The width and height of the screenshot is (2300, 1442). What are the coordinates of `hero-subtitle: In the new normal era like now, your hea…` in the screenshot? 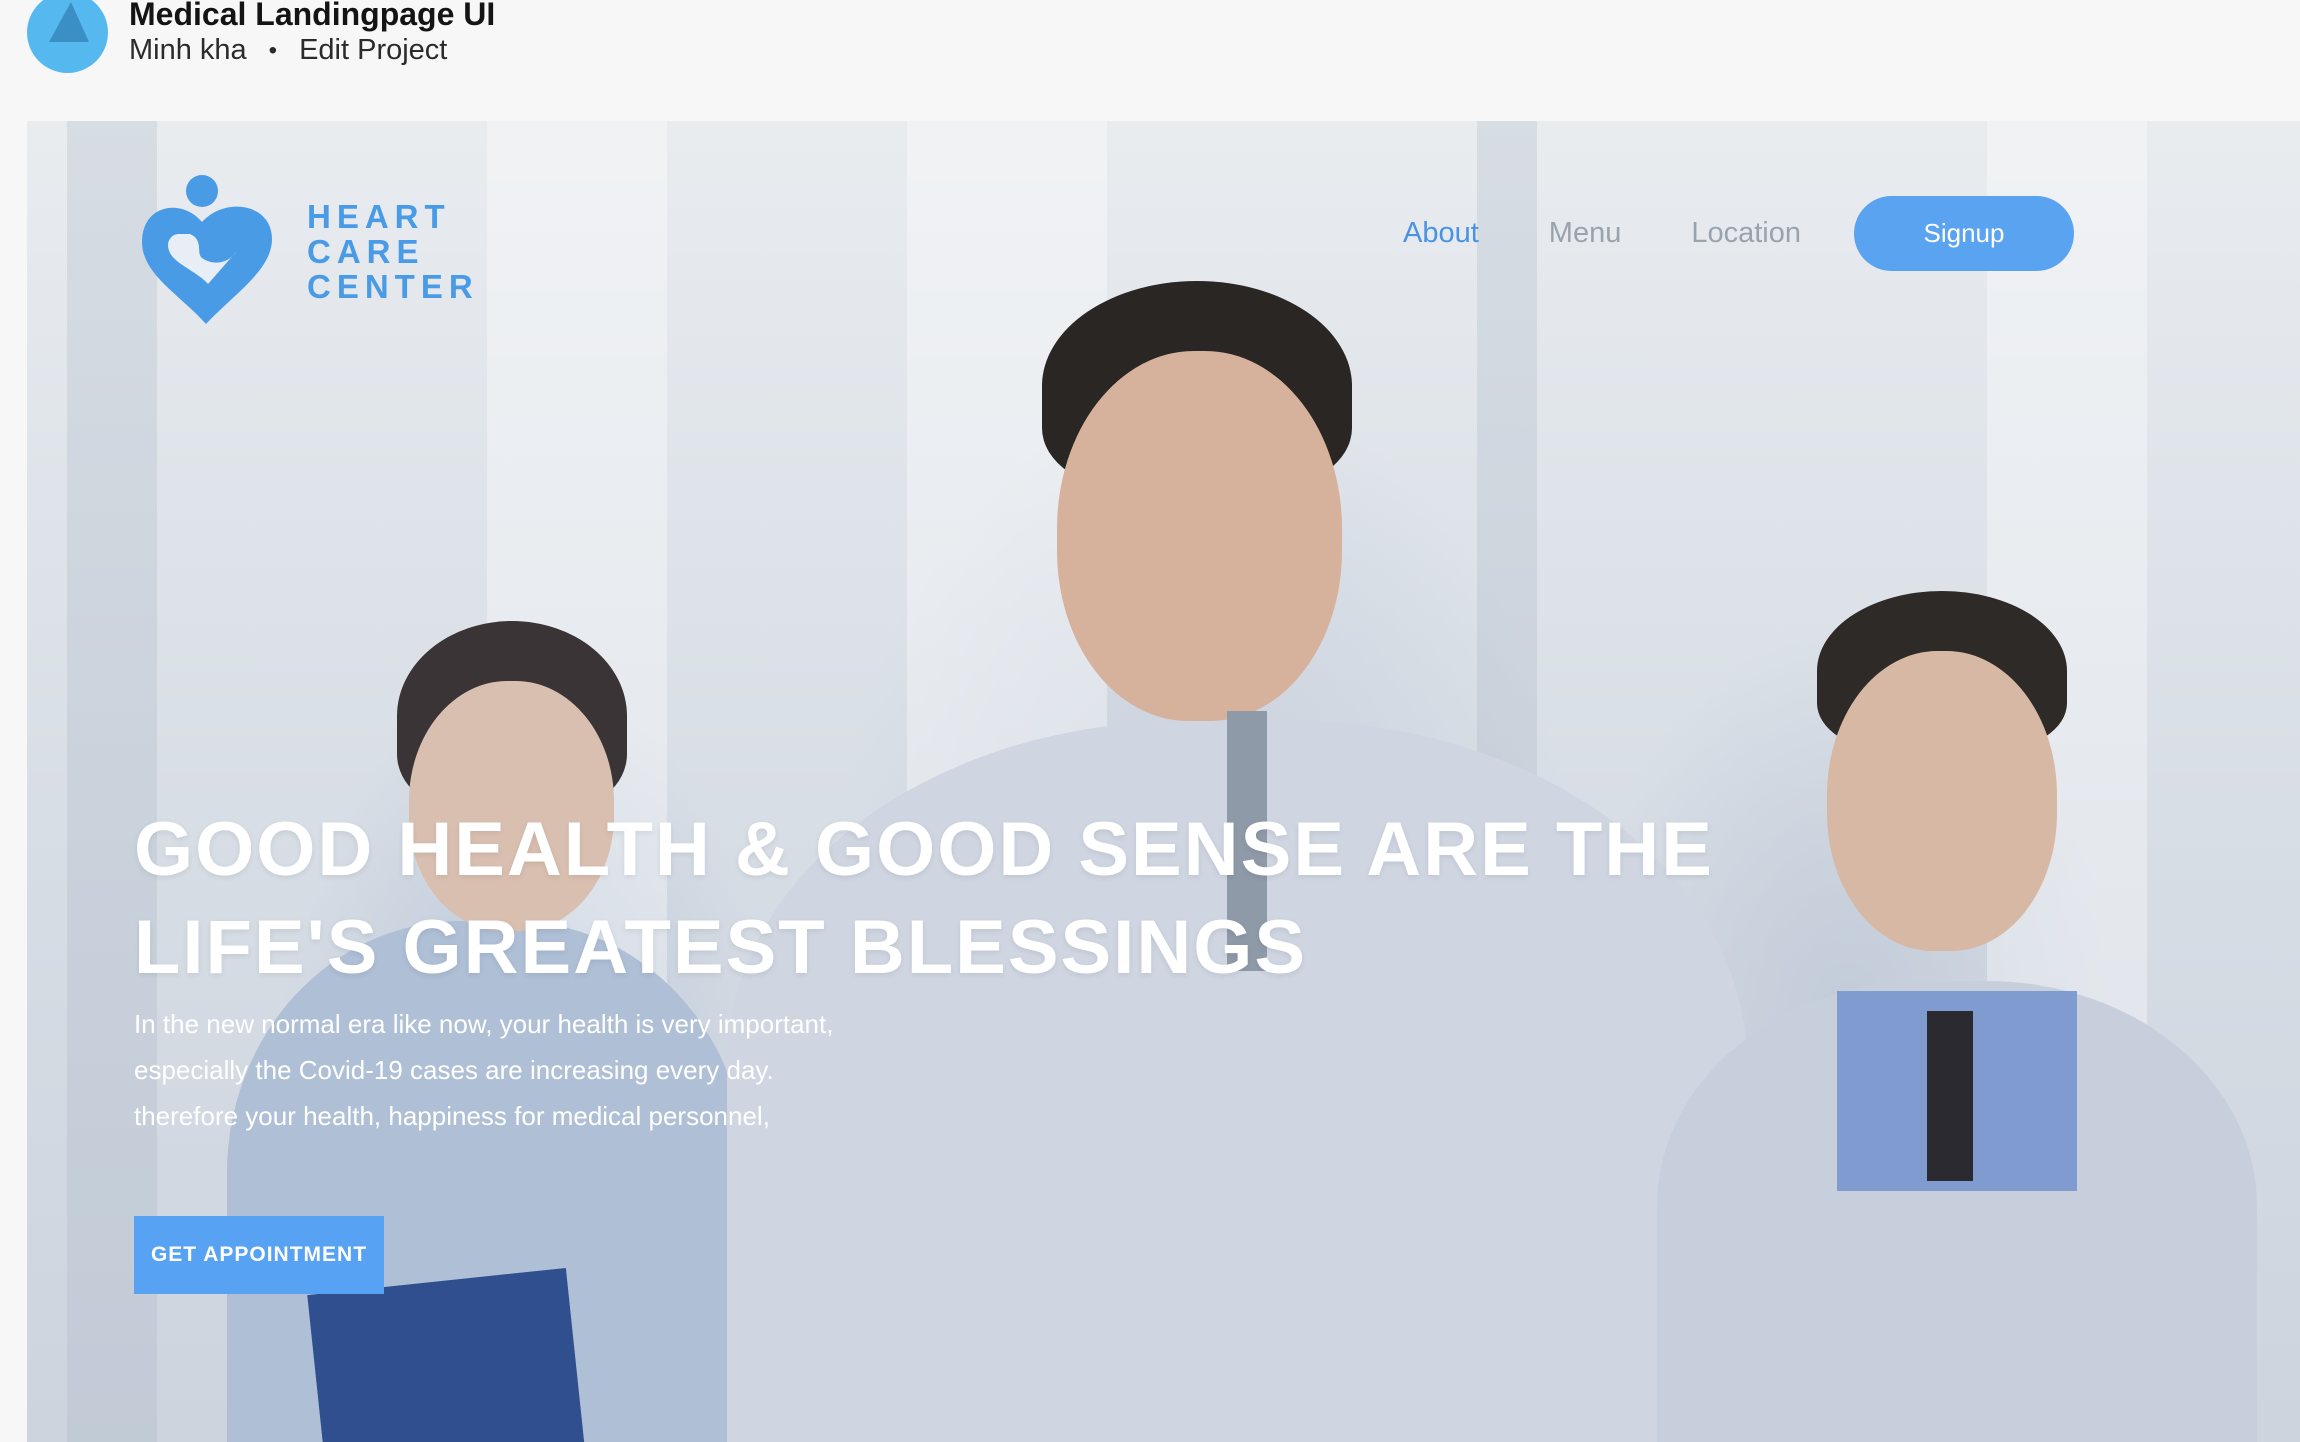 It's located at (483, 1070).